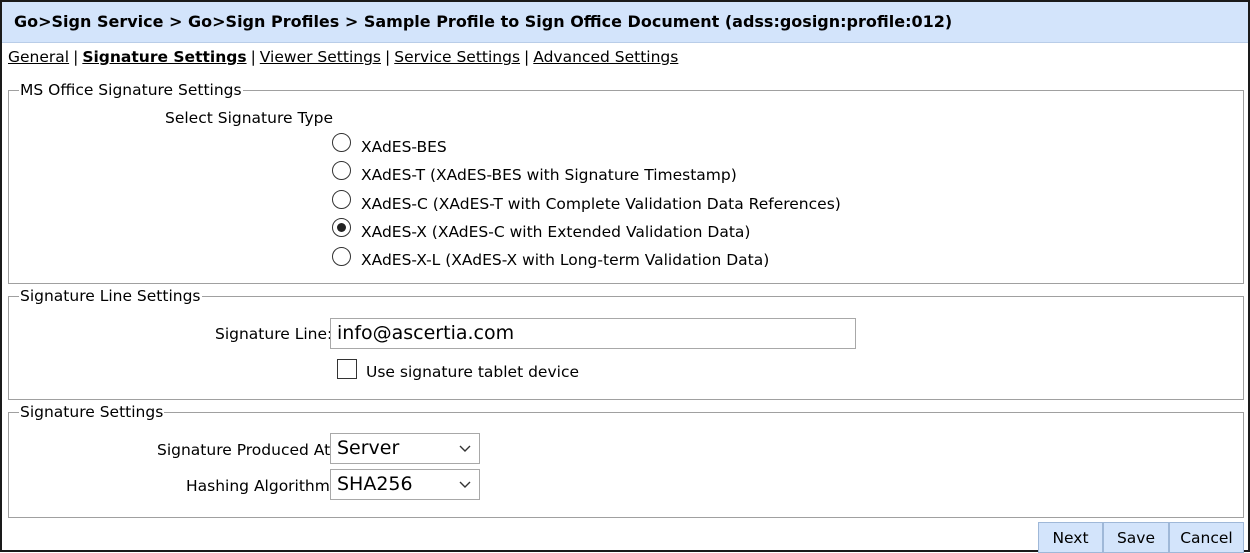 This screenshot has width=1250, height=553. Describe the element at coordinates (375, 484) in the screenshot. I see `hashing-algorithm-value: SHA256` at that location.